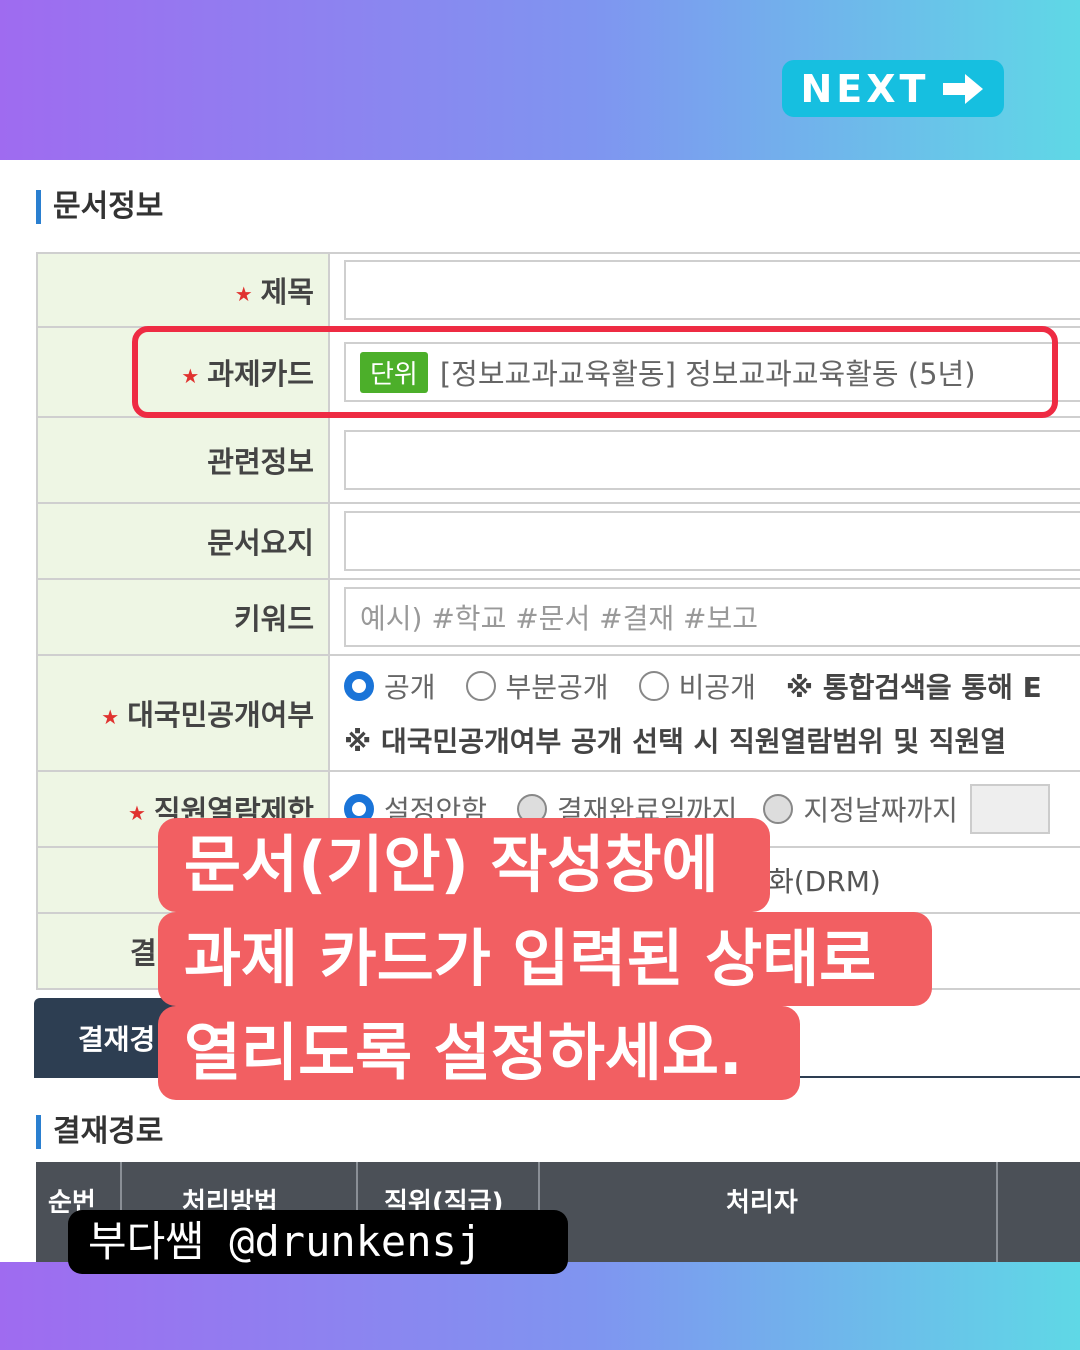 Image resolution: width=1080 pixels, height=1350 pixels. I want to click on radio-partial, so click(480, 686).